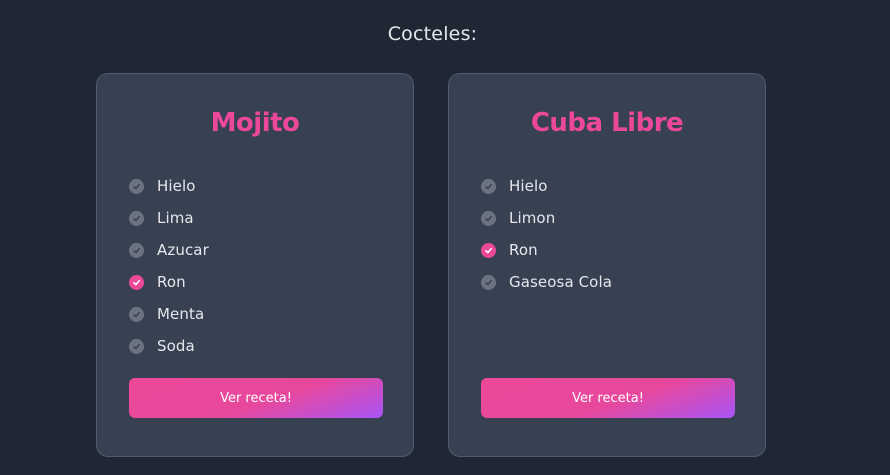  I want to click on ingredient-name: Soda, so click(176, 346).